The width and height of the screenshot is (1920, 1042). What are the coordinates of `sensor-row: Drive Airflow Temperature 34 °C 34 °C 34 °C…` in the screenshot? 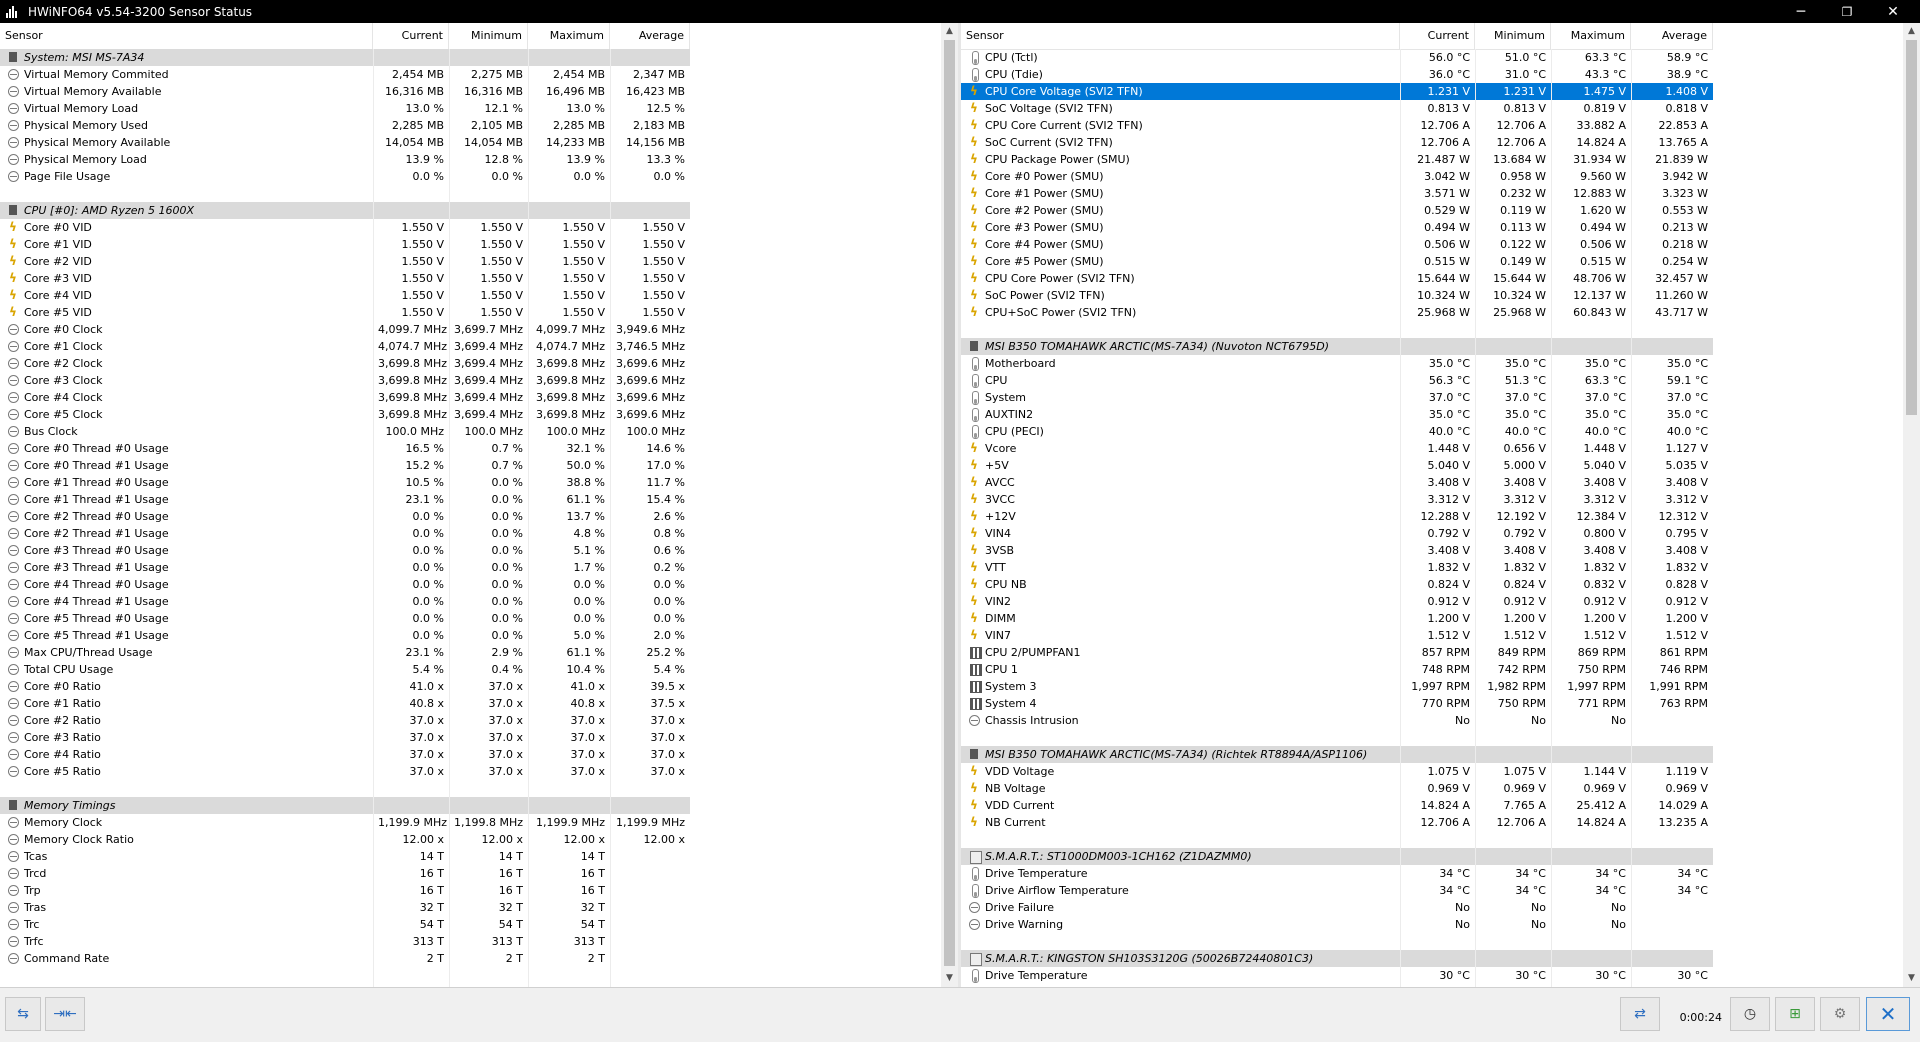 It's located at (1337, 890).